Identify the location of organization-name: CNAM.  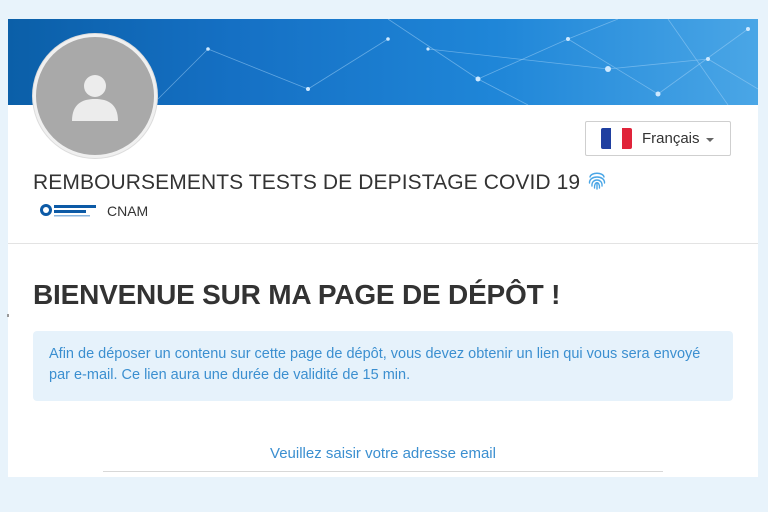
(128, 211).